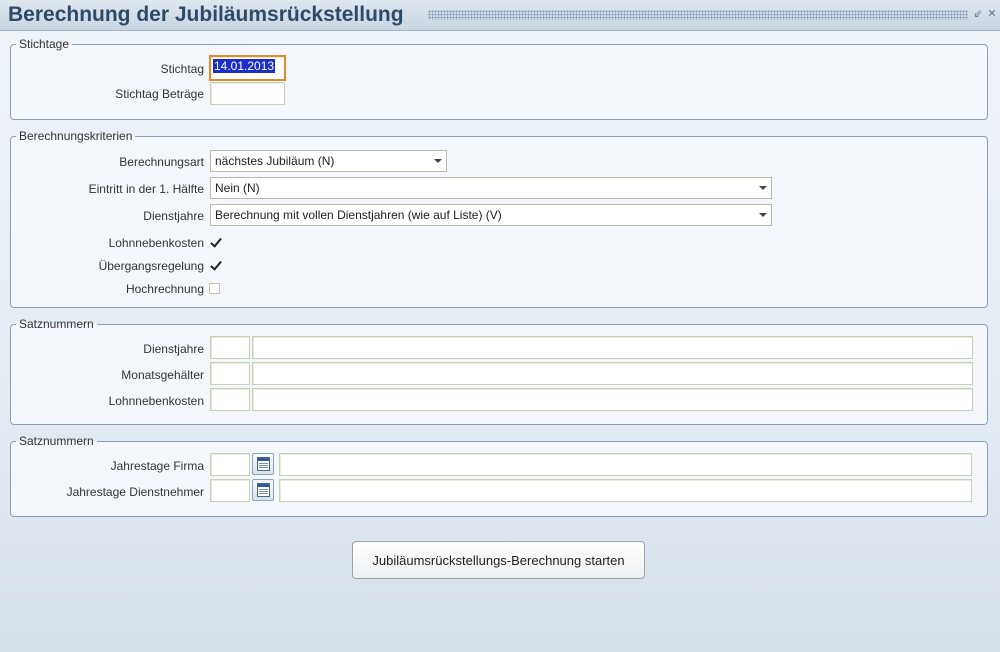  Describe the element at coordinates (162, 375) in the screenshot. I see `sn-monatsgehaelter-label: Monatsgehälter` at that location.